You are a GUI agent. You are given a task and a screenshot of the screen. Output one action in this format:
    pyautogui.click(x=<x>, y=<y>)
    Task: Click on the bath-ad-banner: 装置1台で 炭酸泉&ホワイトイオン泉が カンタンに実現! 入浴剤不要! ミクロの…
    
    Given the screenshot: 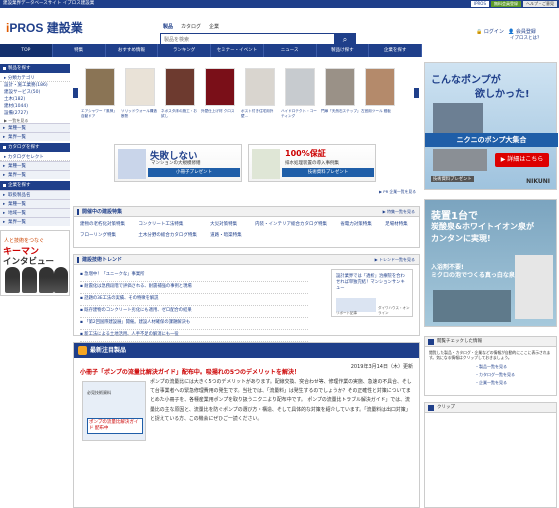 What is the action you would take?
    pyautogui.click(x=490, y=263)
    